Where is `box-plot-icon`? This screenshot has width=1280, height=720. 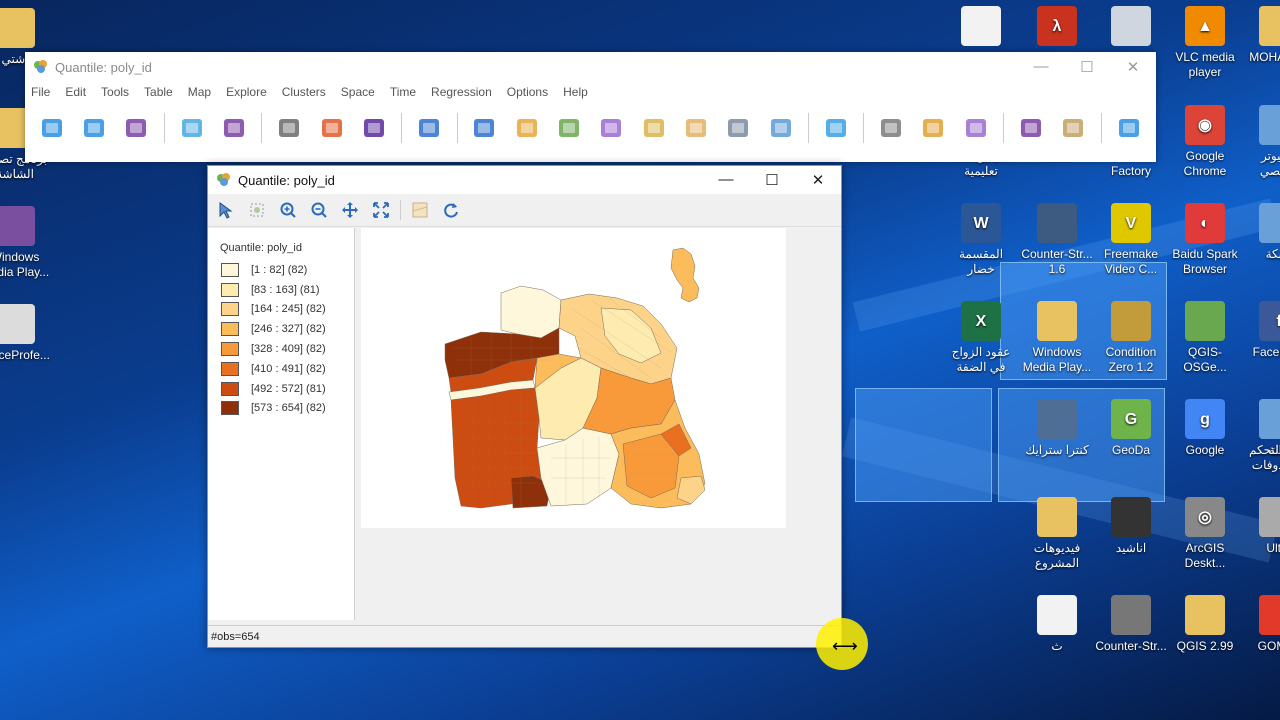 box-plot-icon is located at coordinates (527, 128).